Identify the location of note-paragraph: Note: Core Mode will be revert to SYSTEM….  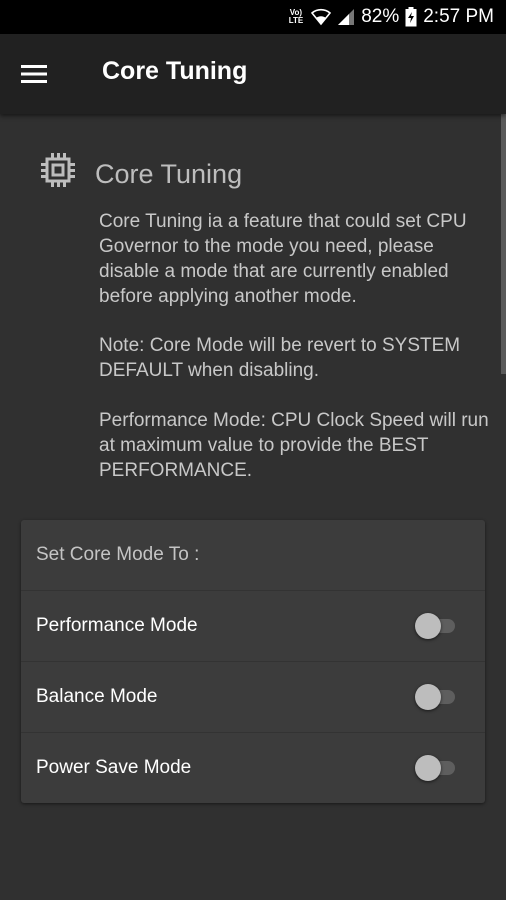
(280, 358).